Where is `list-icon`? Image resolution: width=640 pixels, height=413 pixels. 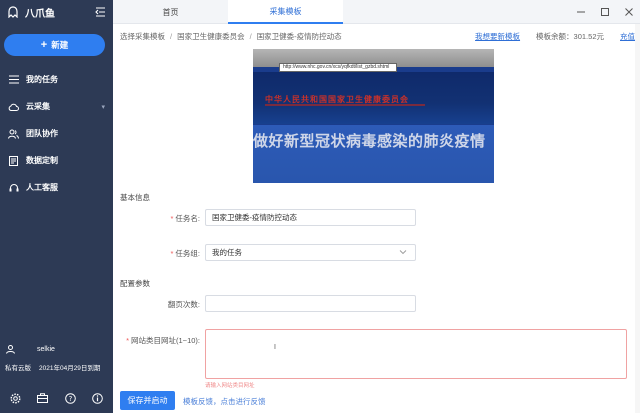
list-icon is located at coordinates (13, 79).